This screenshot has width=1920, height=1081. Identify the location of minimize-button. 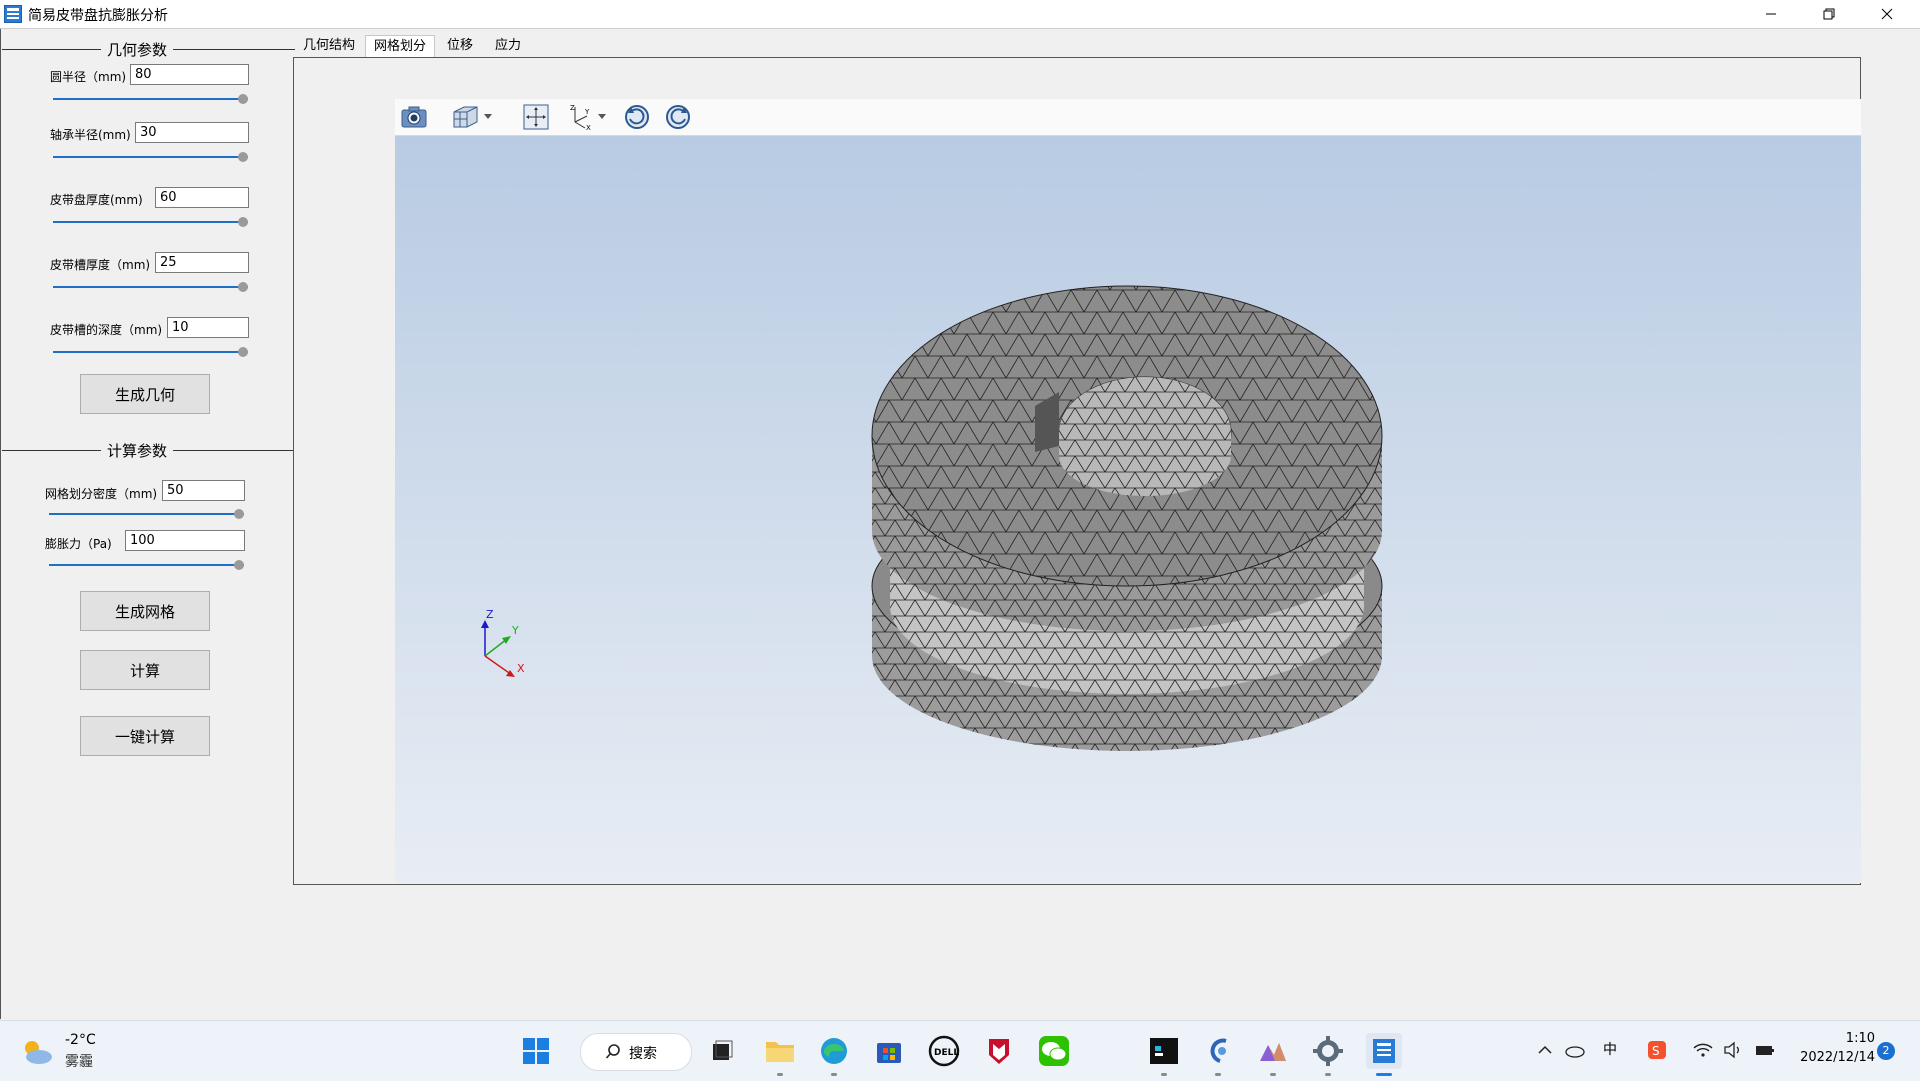
(1771, 14).